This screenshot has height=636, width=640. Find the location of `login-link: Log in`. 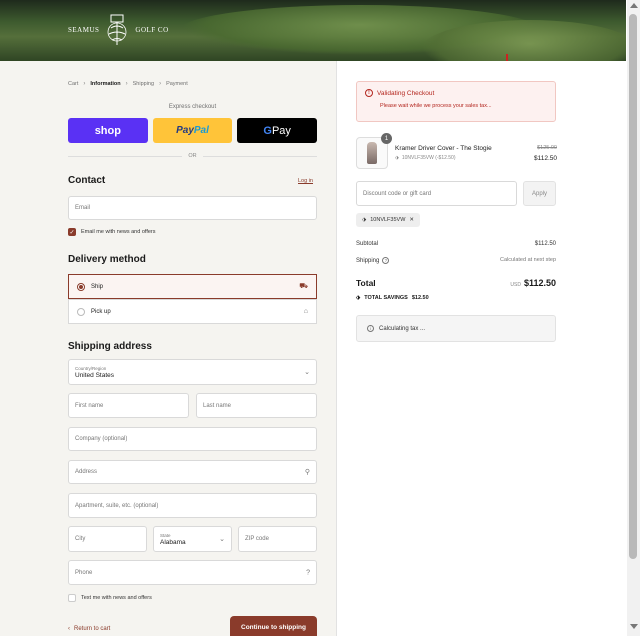

login-link: Log in is located at coordinates (305, 181).